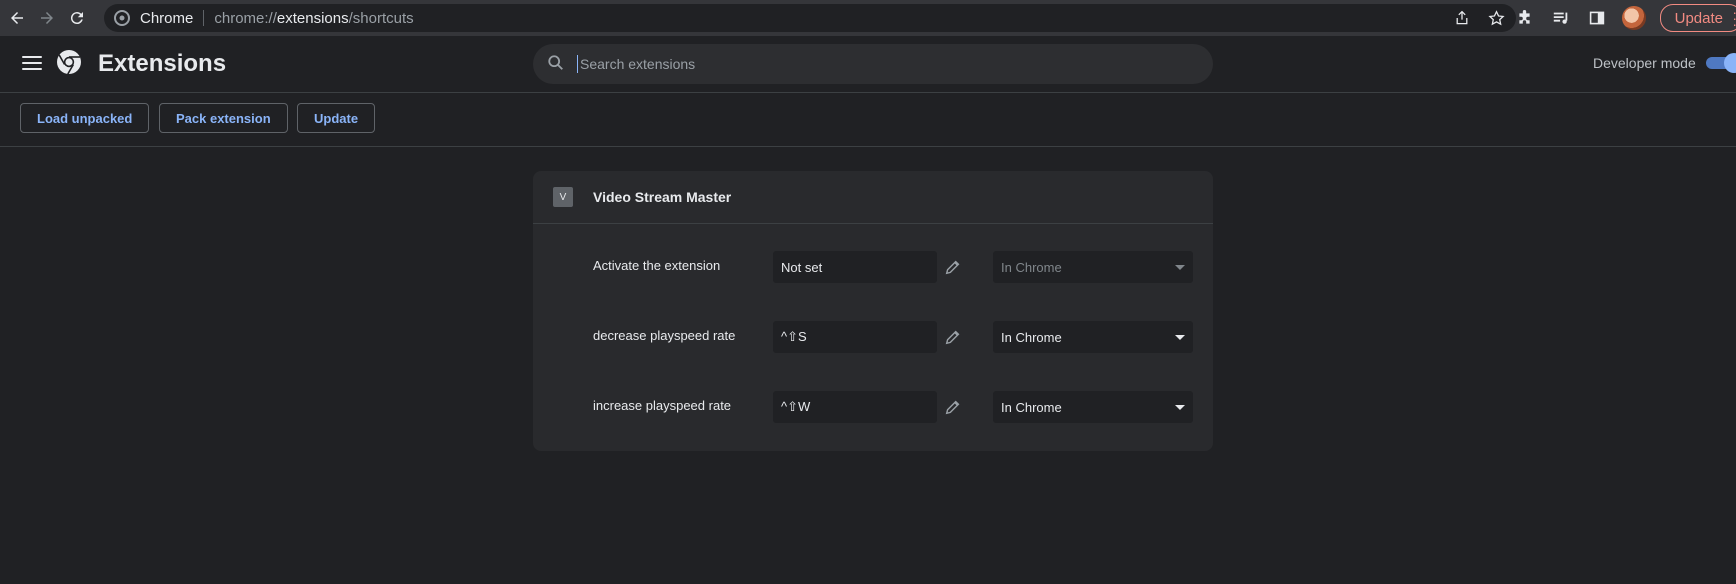  I want to click on developer-mode-toggle, so click(1721, 63).